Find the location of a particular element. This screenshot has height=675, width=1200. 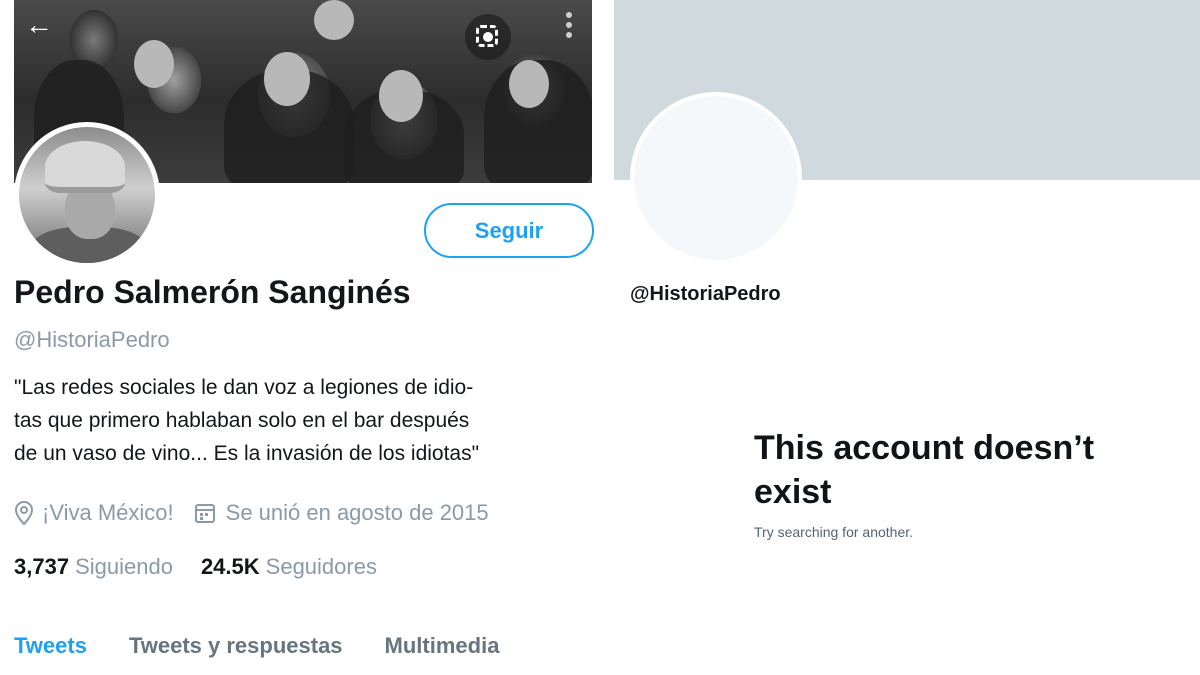

more-vertical-icon is located at coordinates (569, 28).